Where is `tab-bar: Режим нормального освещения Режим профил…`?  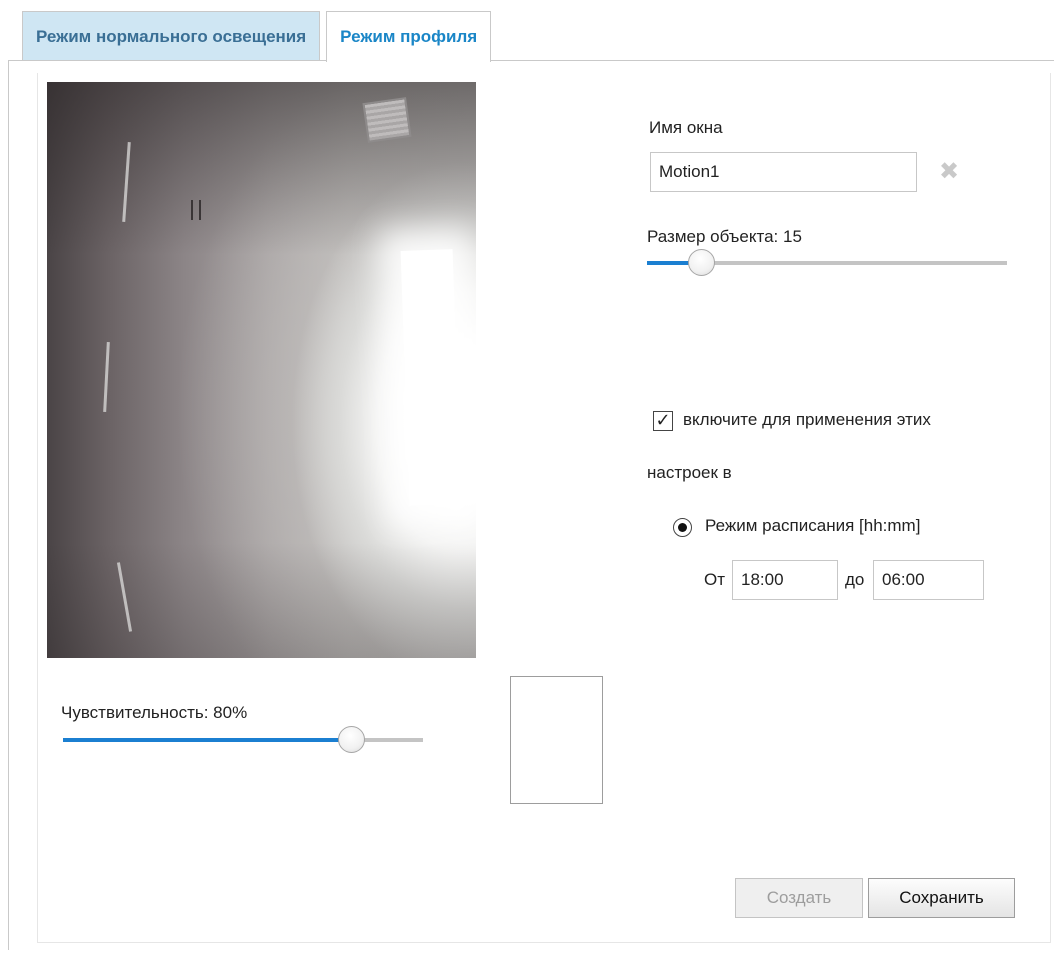
tab-bar: Режим нормального освещения Режим профил… is located at coordinates (257, 36).